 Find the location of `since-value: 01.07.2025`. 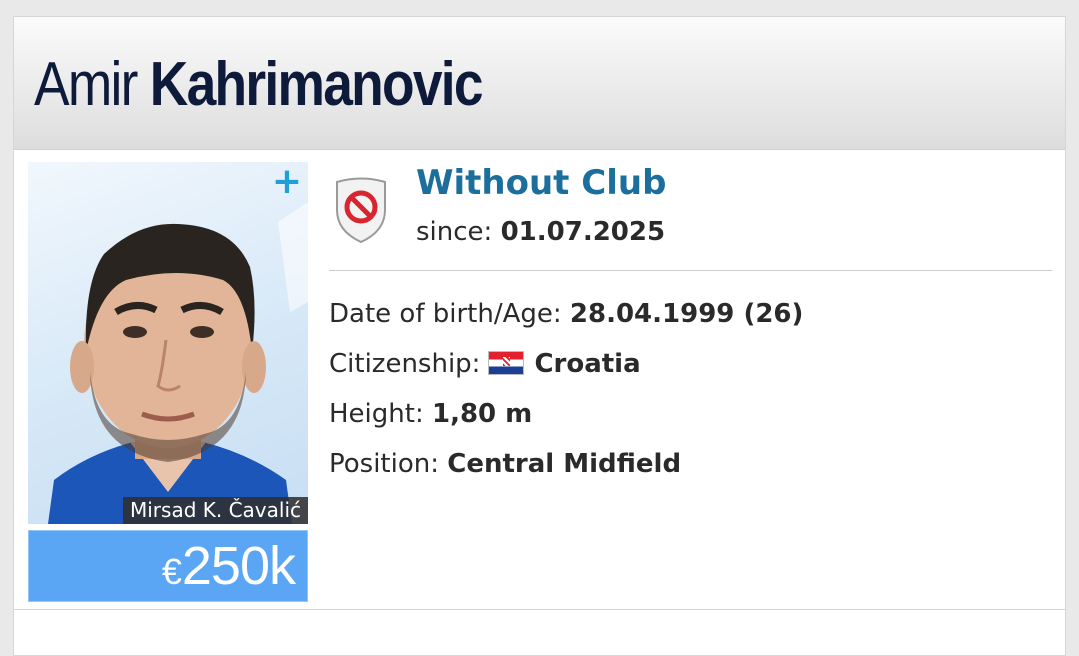

since-value: 01.07.2025 is located at coordinates (583, 232).